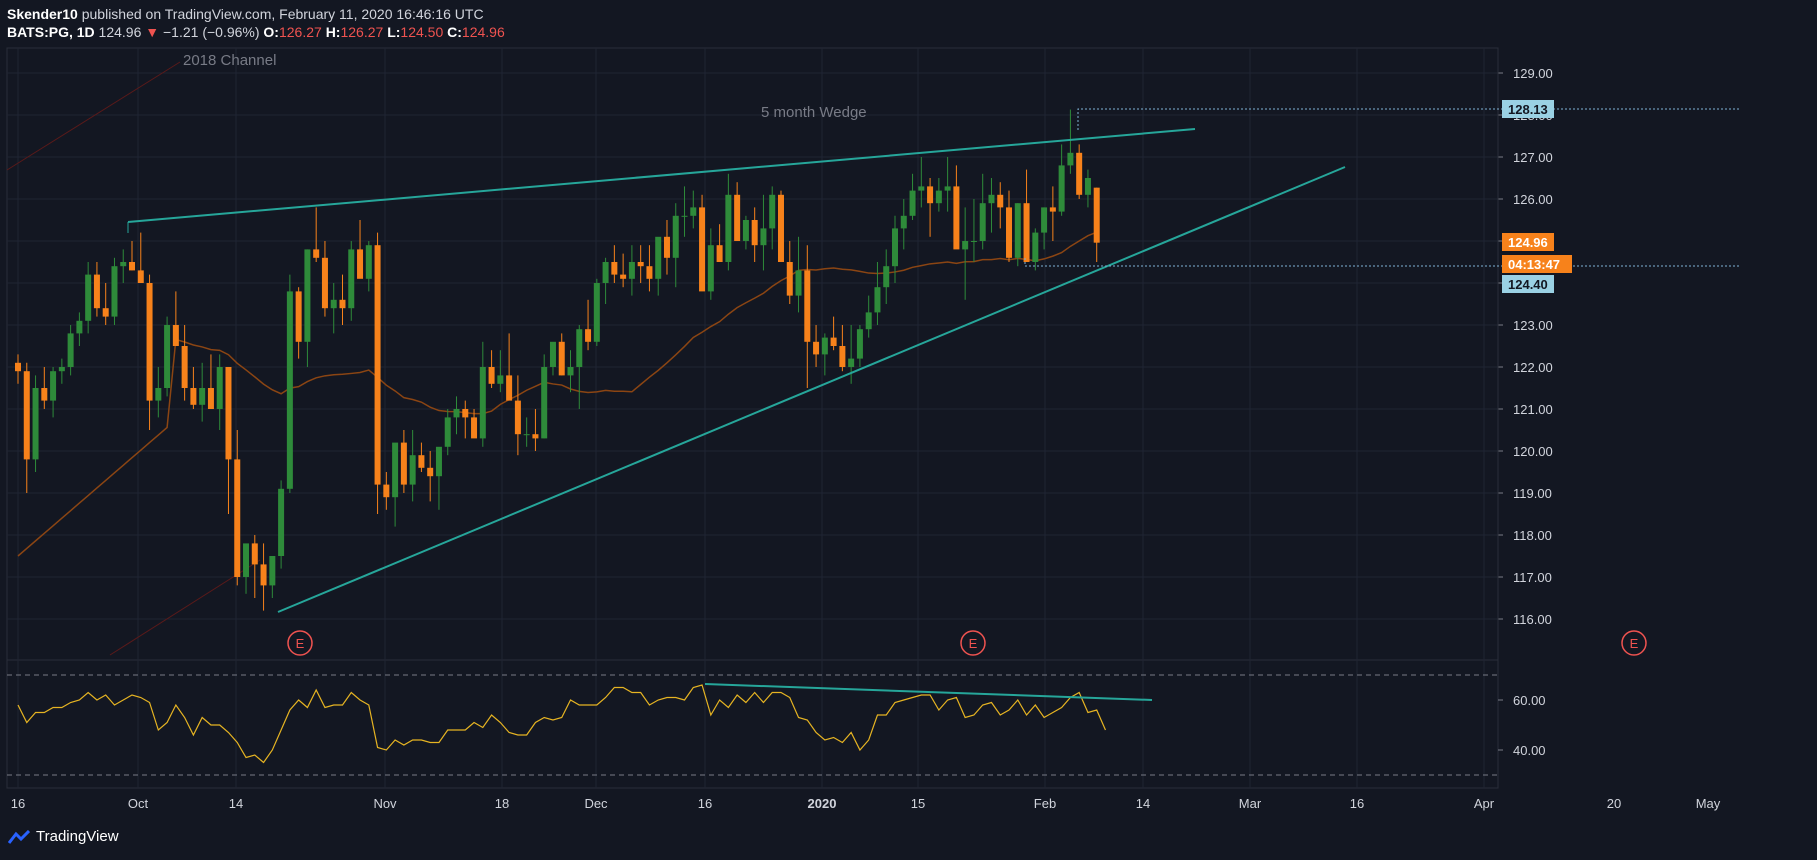 The height and width of the screenshot is (860, 1817). What do you see at coordinates (1529, 750) in the screenshot?
I see `rsi-tick-label: 40.00` at bounding box center [1529, 750].